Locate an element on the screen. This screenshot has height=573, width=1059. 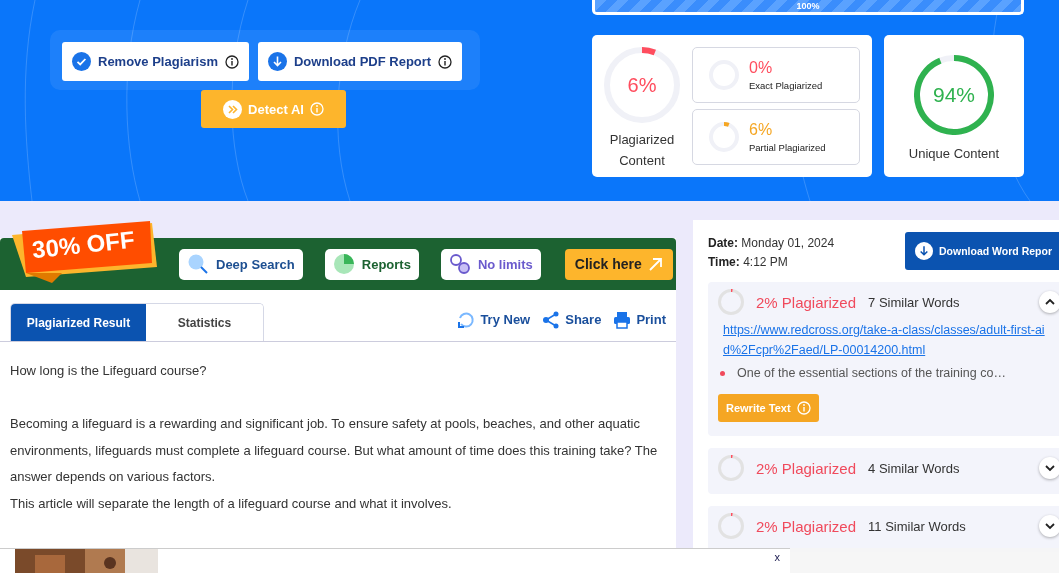
feature-button: Reports is located at coordinates (371, 264).